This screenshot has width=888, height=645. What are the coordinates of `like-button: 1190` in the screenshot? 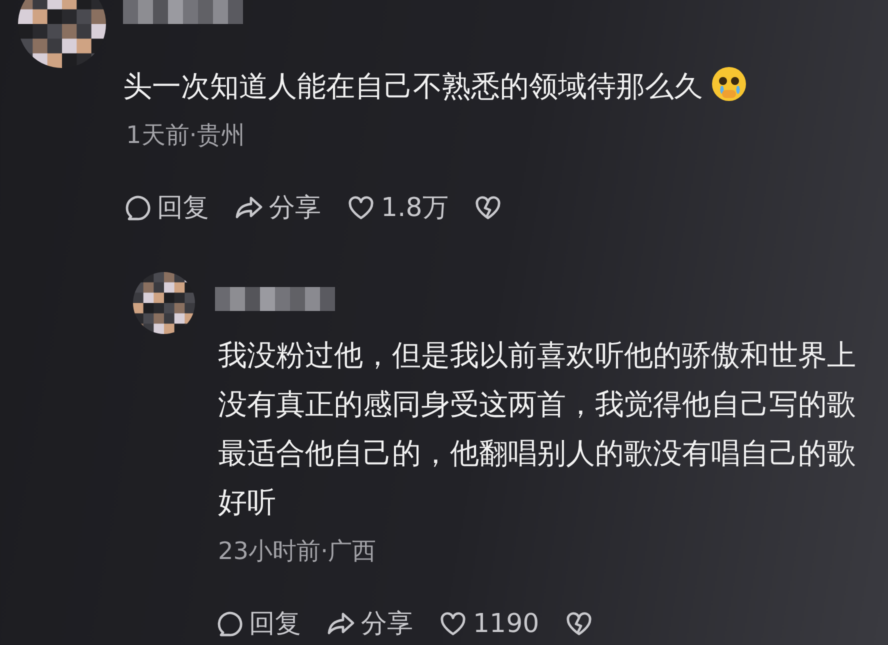 It's located at (489, 623).